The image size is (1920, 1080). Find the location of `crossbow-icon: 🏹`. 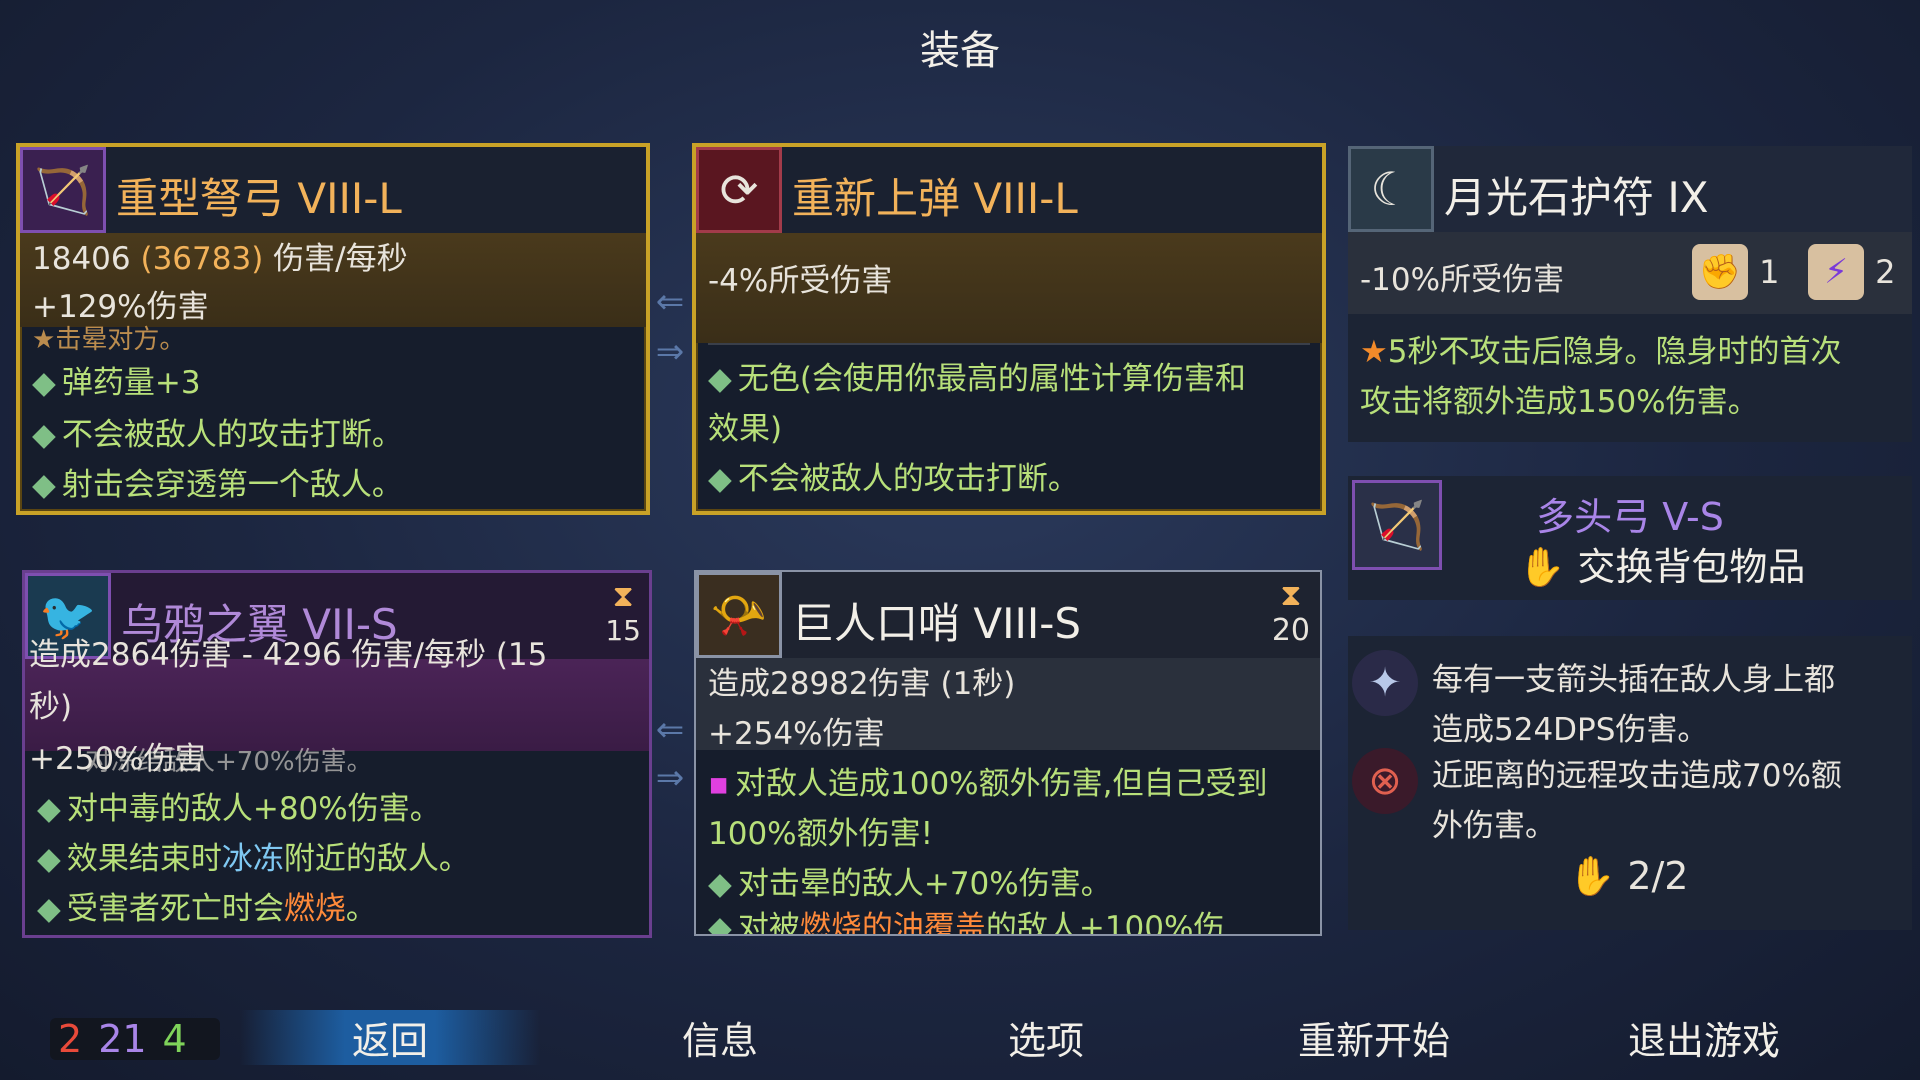

crossbow-icon: 🏹 is located at coordinates (63, 190).